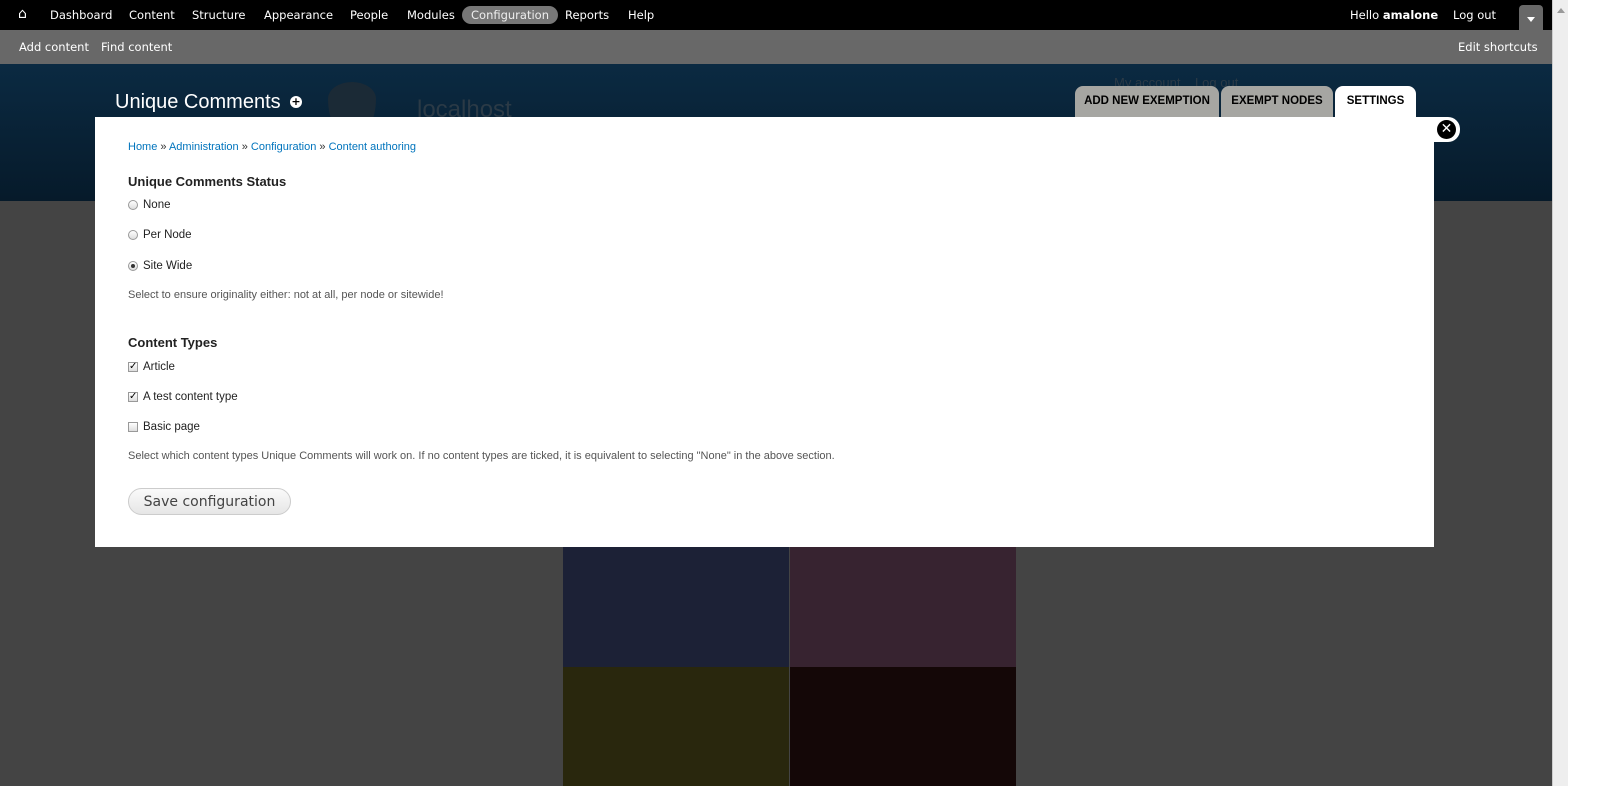 This screenshot has height=786, width=1600. Describe the element at coordinates (1498, 47) in the screenshot. I see `edit-shortcuts-link: Edit shortcuts` at that location.